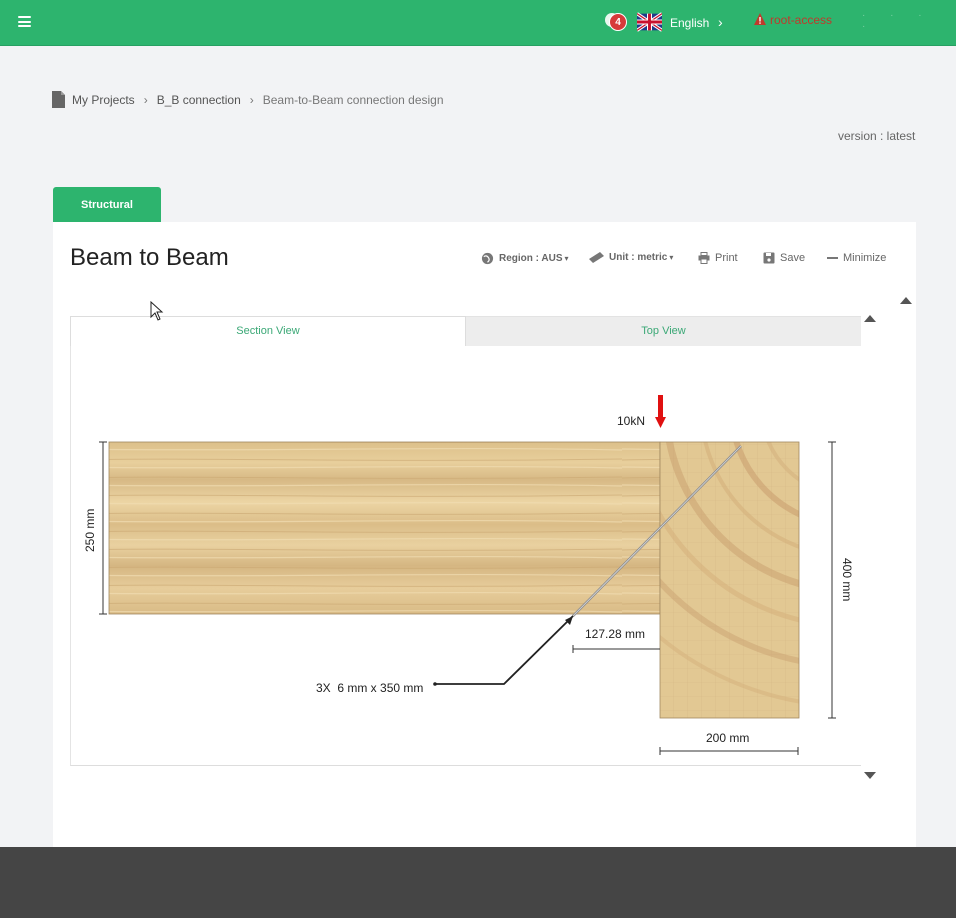 The image size is (956, 918). I want to click on warning-icon, so click(760, 19).